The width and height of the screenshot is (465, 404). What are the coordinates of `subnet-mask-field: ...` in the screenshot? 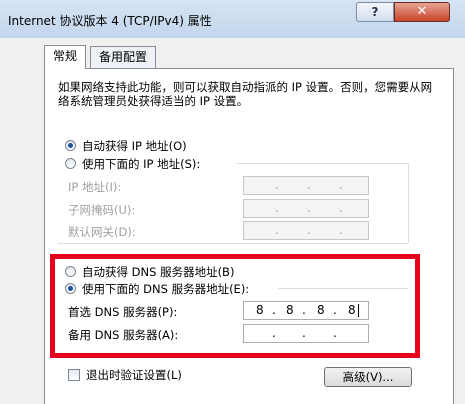 It's located at (306, 208).